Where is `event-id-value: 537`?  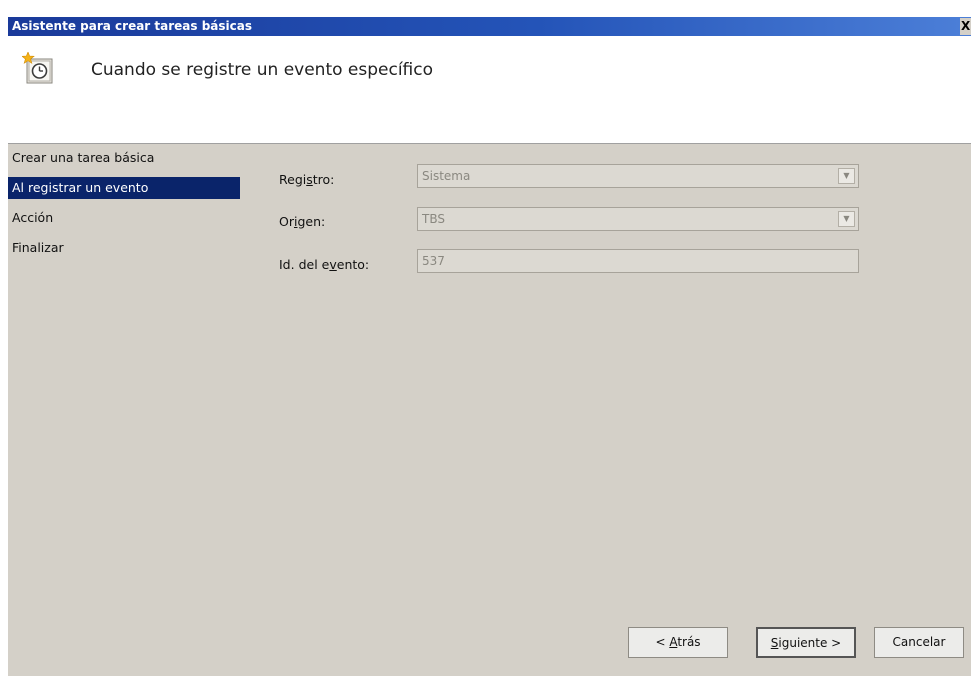 event-id-value: 537 is located at coordinates (433, 261).